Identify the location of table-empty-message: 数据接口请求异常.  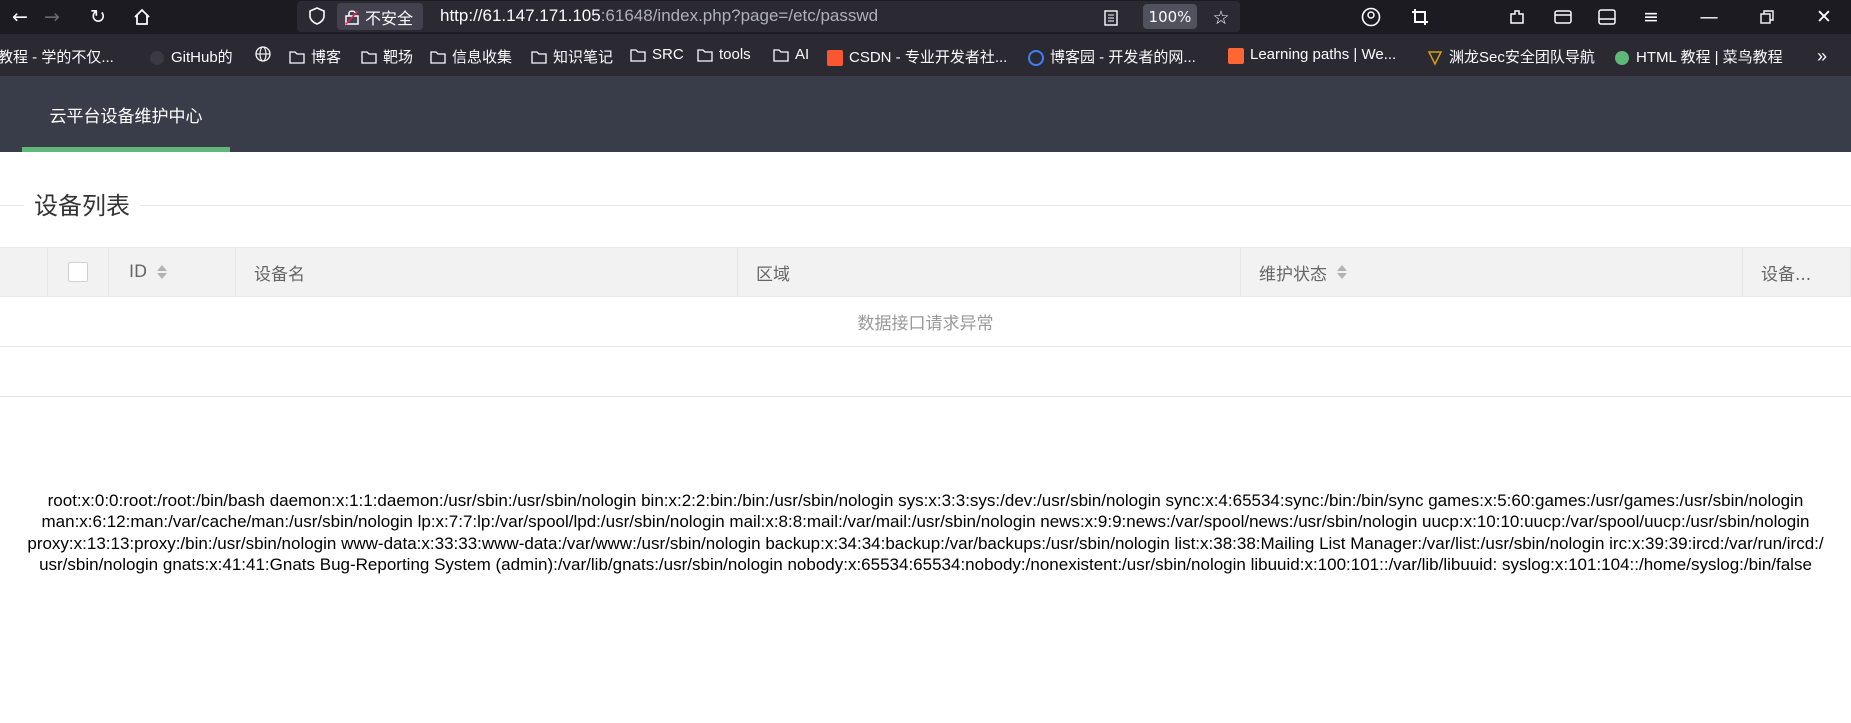
(925, 322).